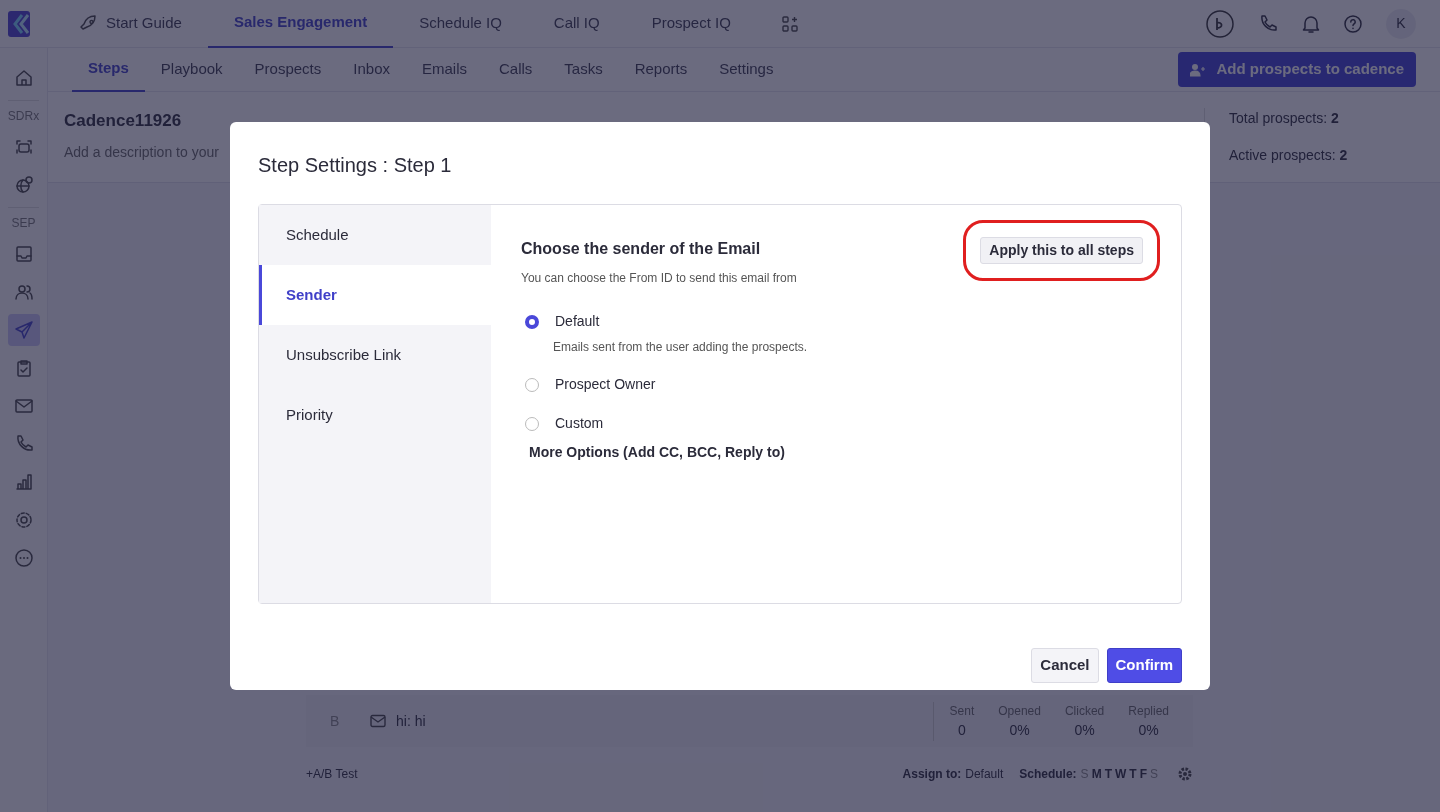 This screenshot has width=1440, height=812. What do you see at coordinates (1061, 250) in the screenshot?
I see `apply-all-button: Apply this to all steps` at bounding box center [1061, 250].